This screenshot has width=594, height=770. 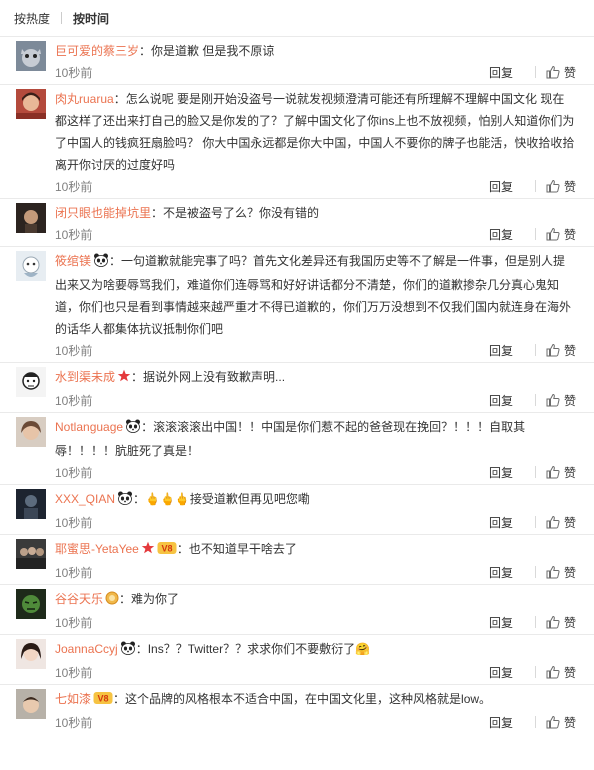 I want to click on comment-content: 七如漆 V8 ：这个品牌的风格根本不适合中国，在中国文化里，这种风格就是low。, so click(x=315, y=698).